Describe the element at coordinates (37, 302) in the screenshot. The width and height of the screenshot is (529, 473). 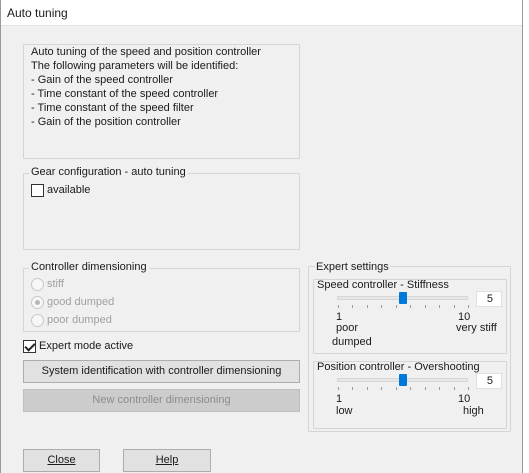
I see `radio-good-dumped` at that location.